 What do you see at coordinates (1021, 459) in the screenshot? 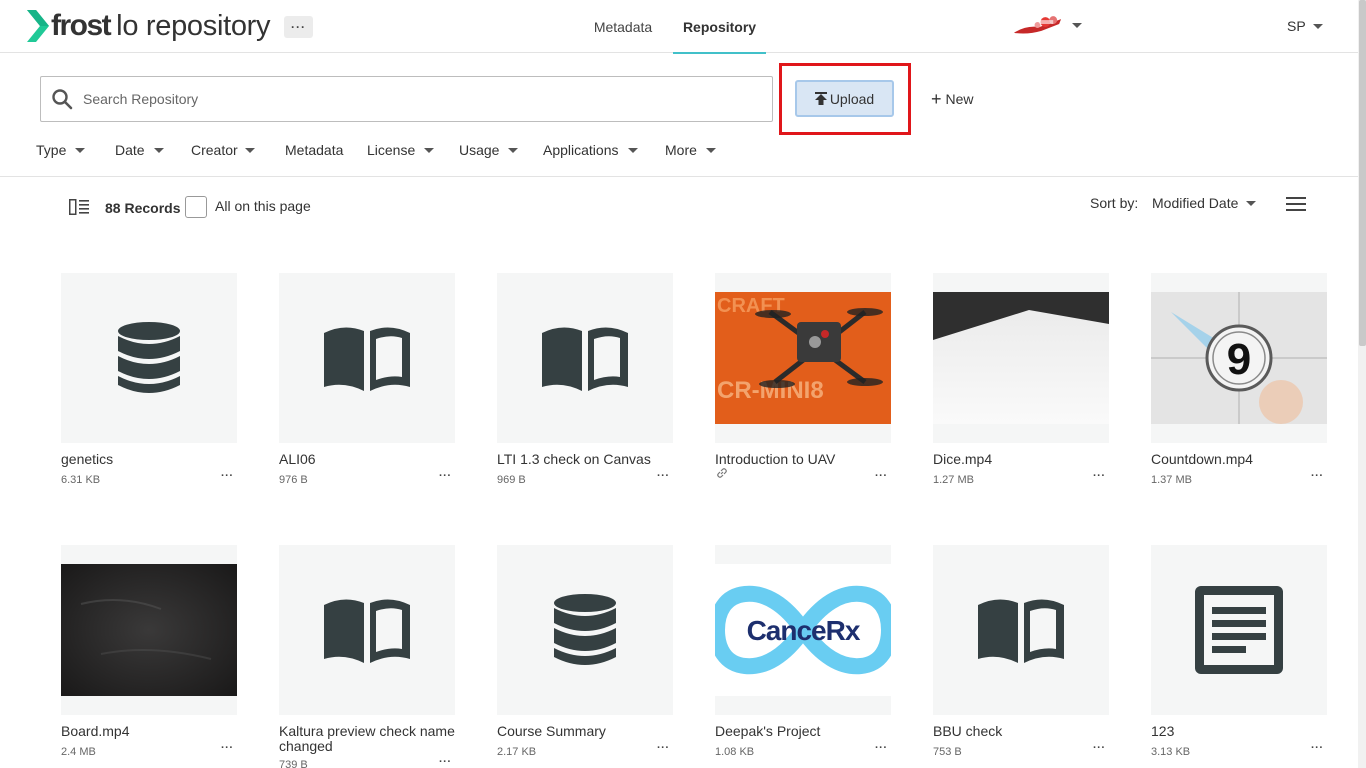
I see `card-title: Dice.mp4` at bounding box center [1021, 459].